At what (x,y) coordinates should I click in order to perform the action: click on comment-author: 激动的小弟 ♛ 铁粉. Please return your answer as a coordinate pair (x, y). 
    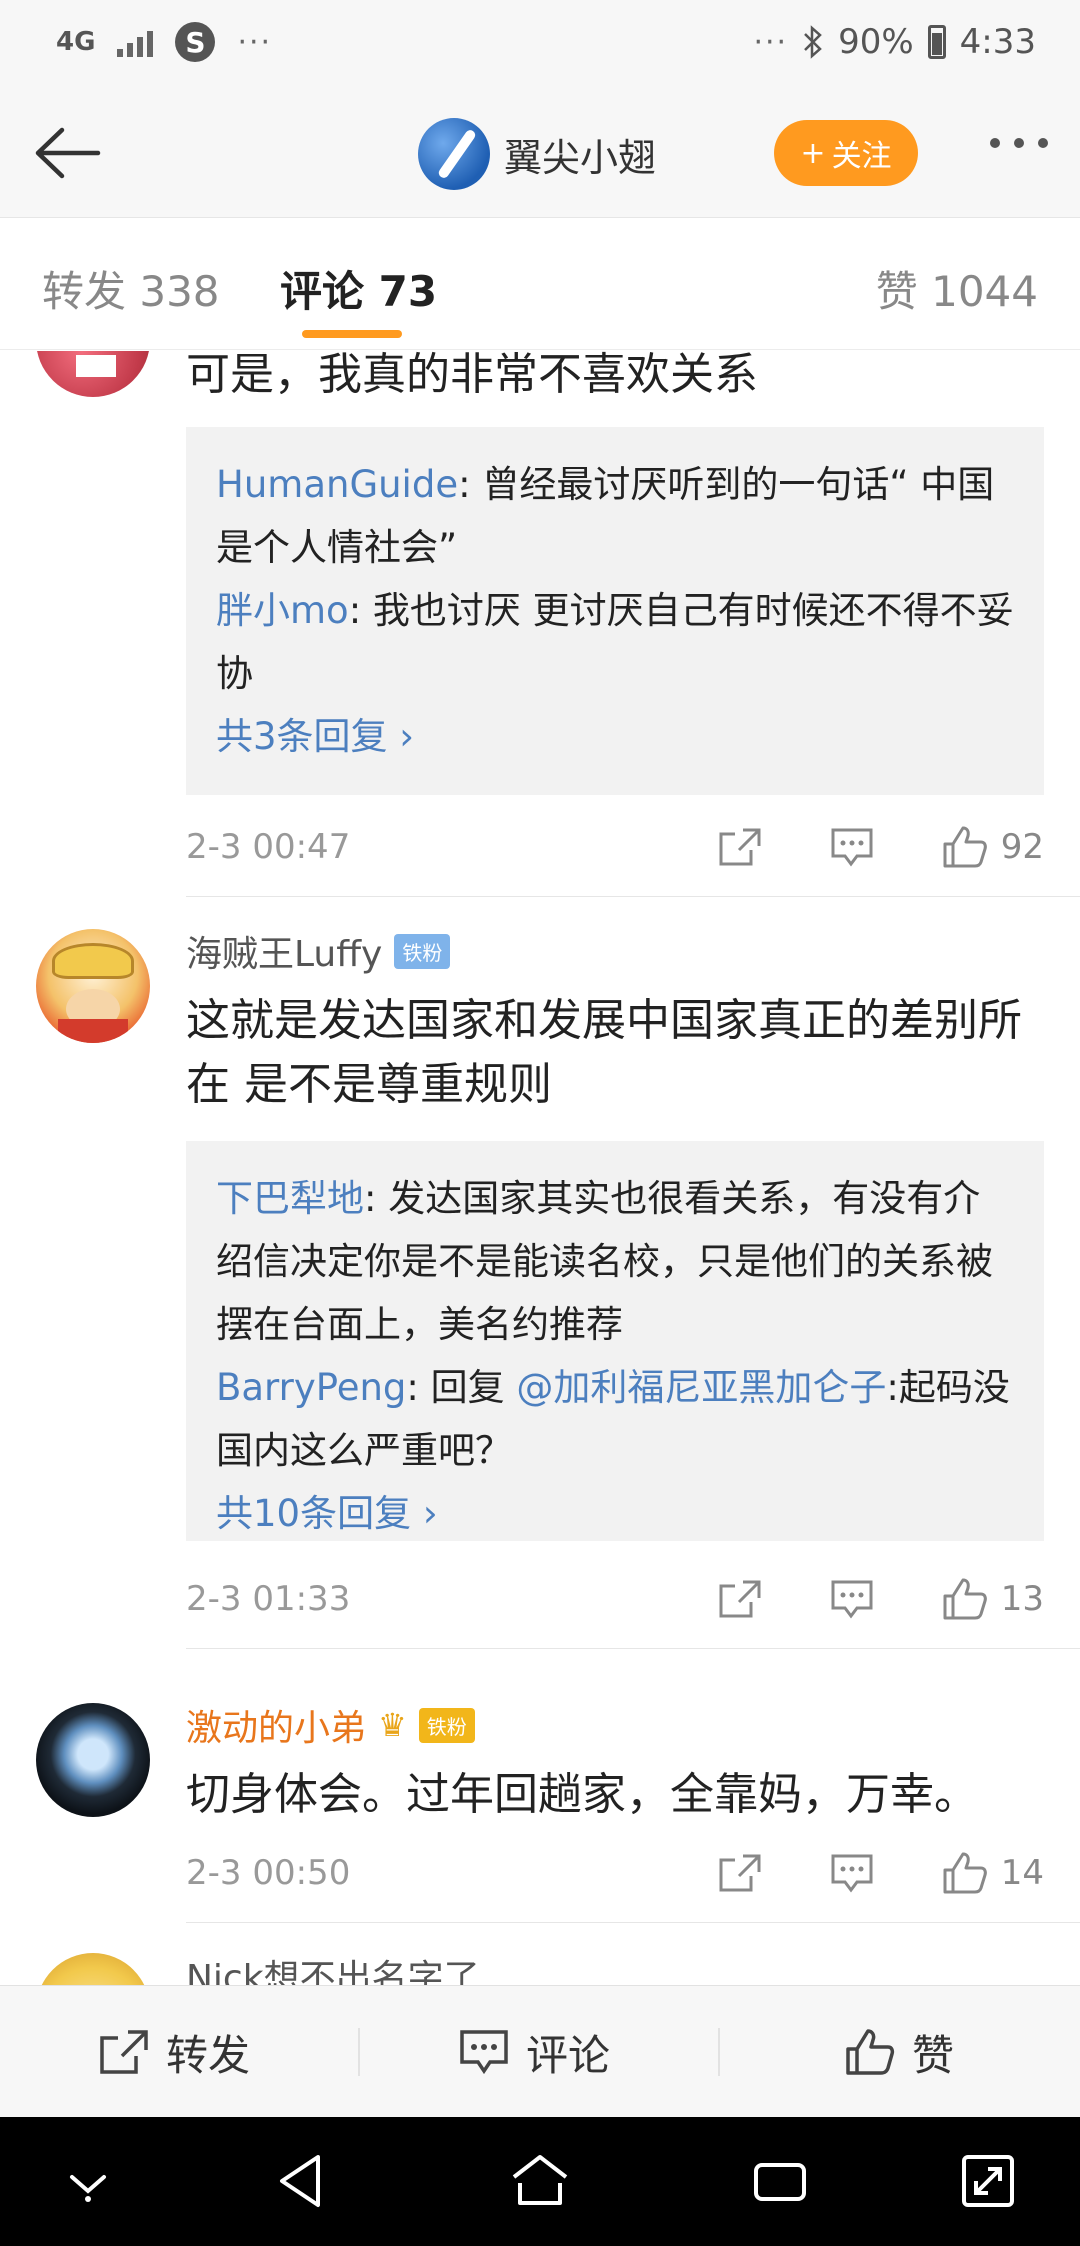
    Looking at the image, I should click on (330, 1725).